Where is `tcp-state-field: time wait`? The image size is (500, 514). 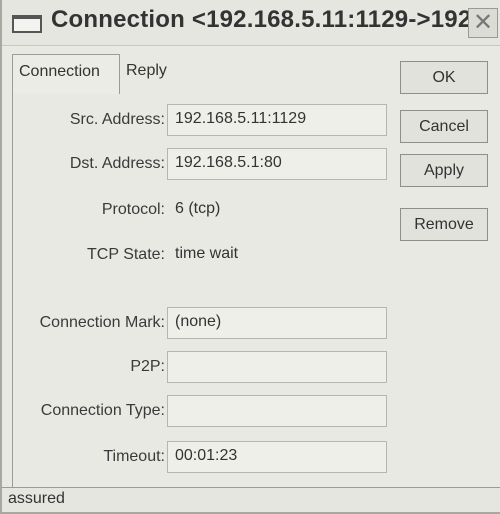
tcp-state-field: time wait is located at coordinates (207, 253).